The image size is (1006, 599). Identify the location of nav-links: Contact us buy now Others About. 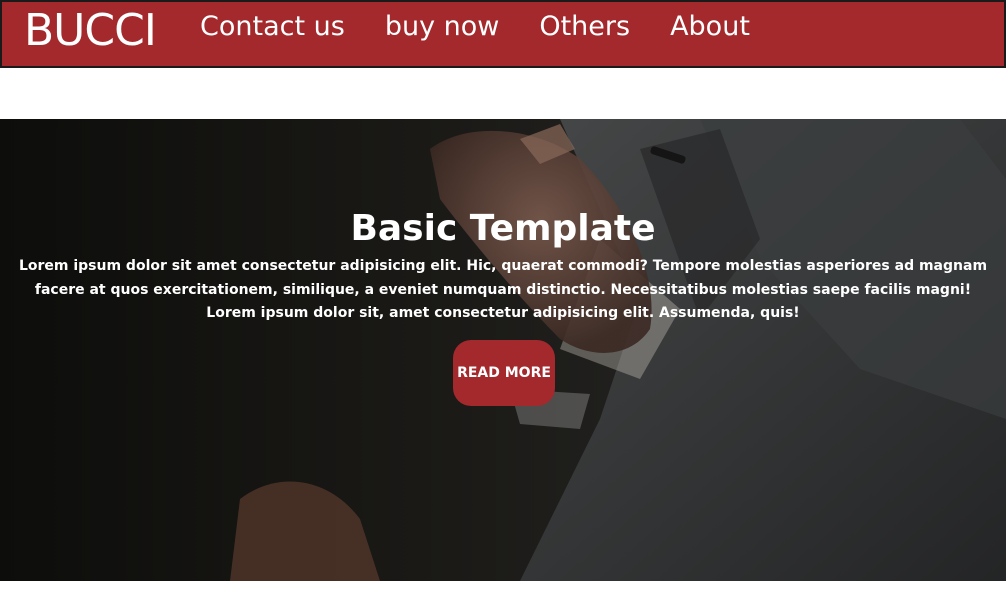
(495, 27).